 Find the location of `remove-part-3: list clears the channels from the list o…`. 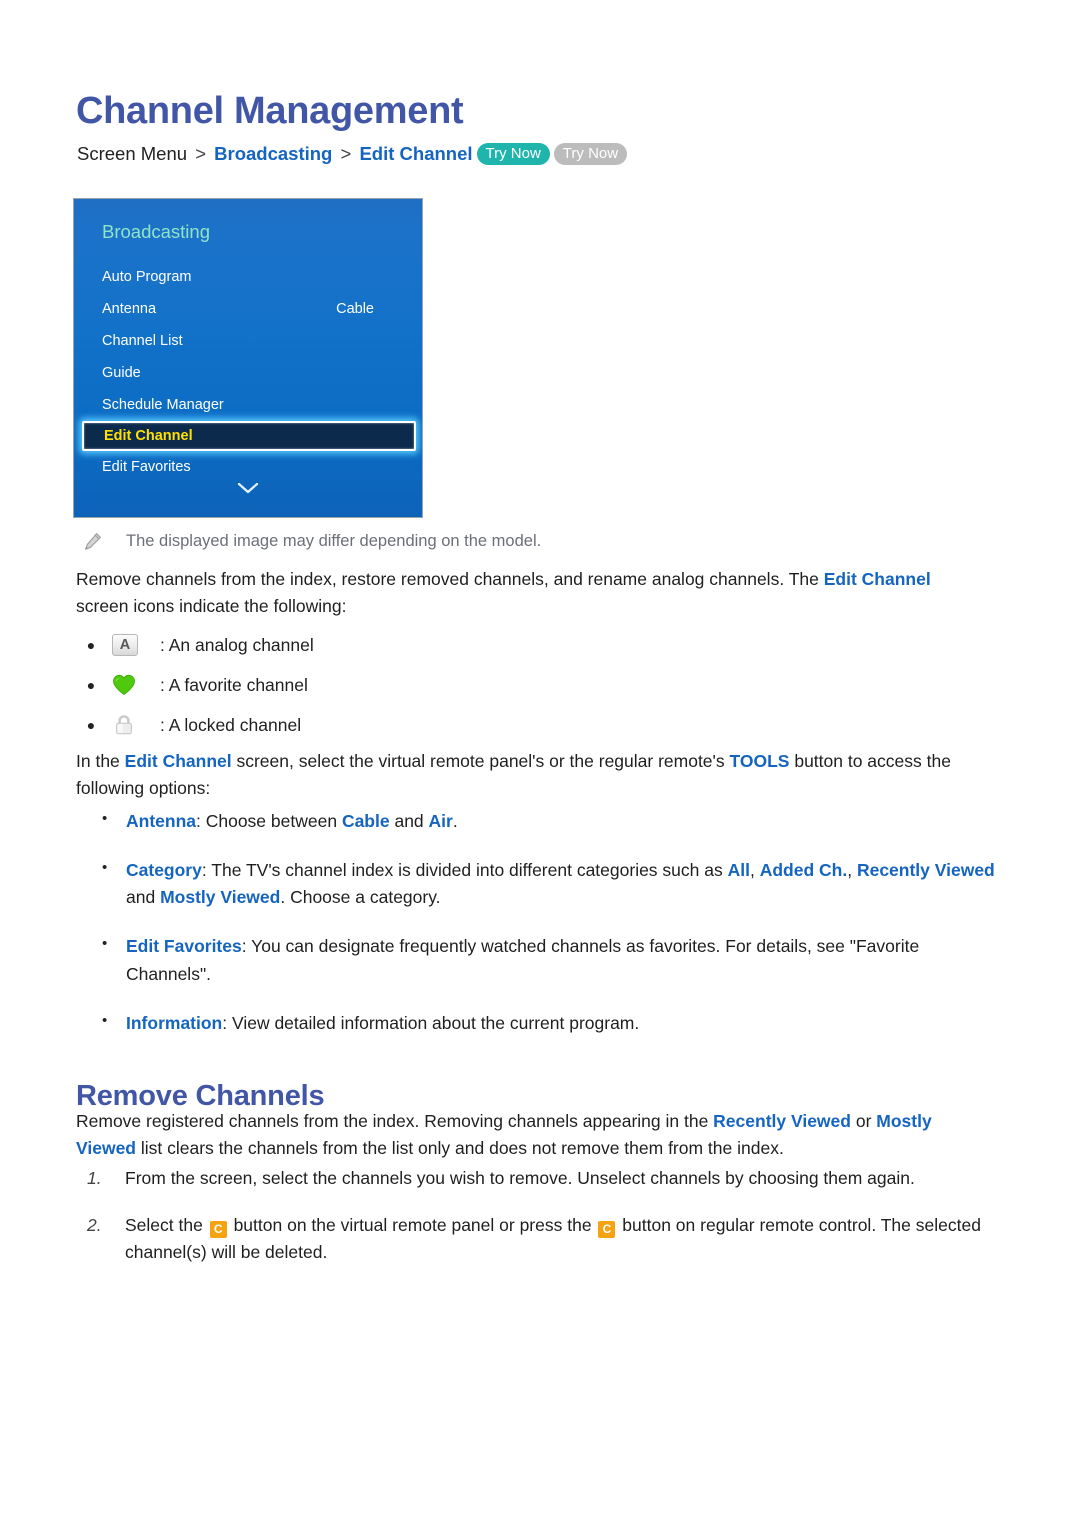

remove-part-3: list clears the channels from the list o… is located at coordinates (460, 1148).